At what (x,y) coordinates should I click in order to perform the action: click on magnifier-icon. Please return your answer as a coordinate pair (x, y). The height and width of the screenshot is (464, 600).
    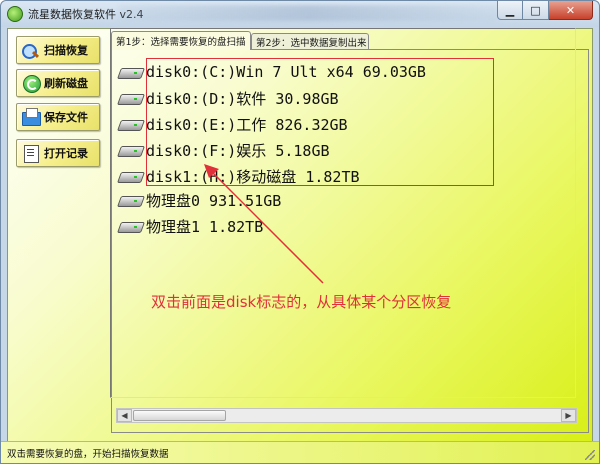
    Looking at the image, I should click on (31, 50).